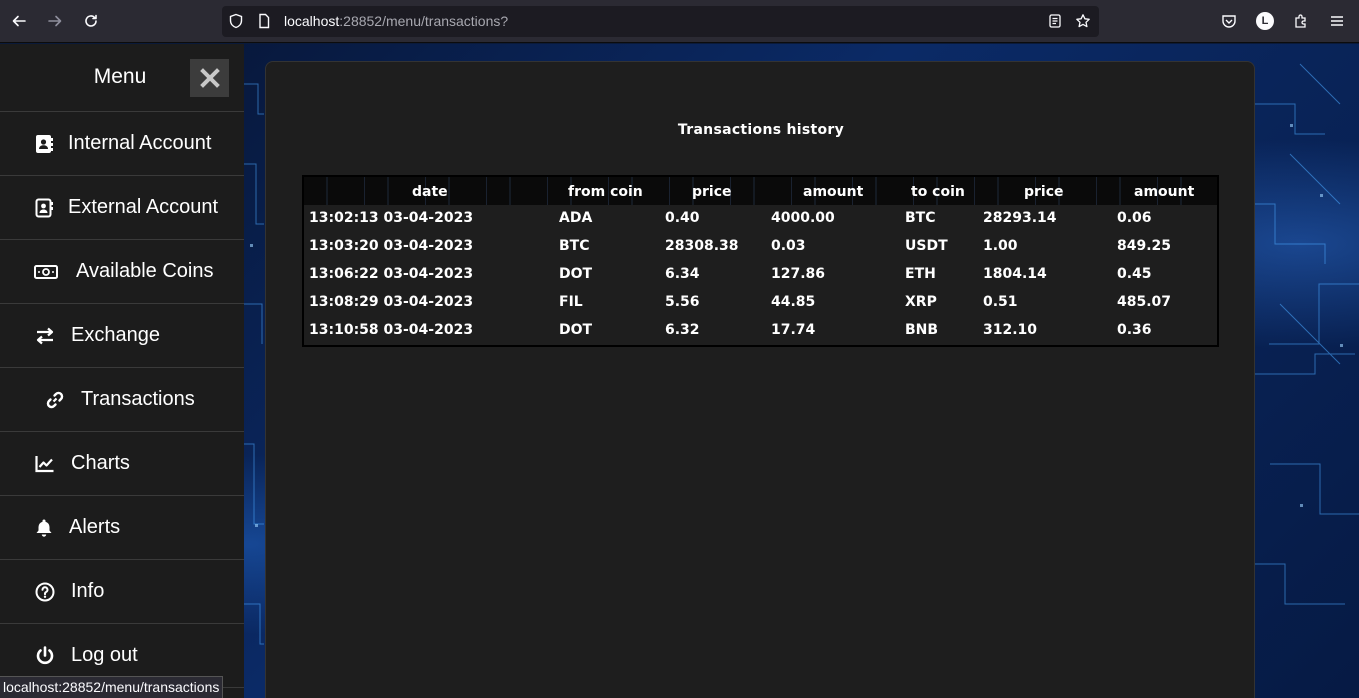 The image size is (1359, 698). What do you see at coordinates (138, 399) in the screenshot?
I see `sidebar-item-label: Transactions` at bounding box center [138, 399].